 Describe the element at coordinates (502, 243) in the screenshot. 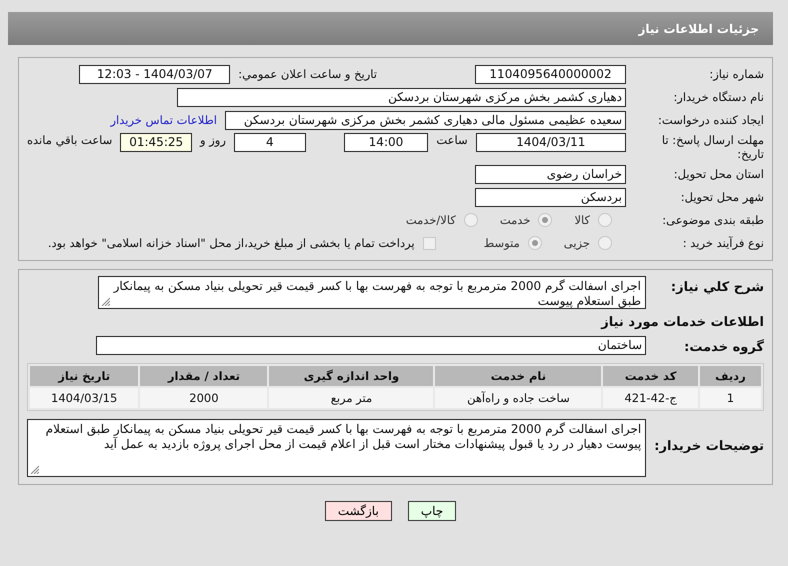

I see `radio-label: متوسط` at that location.